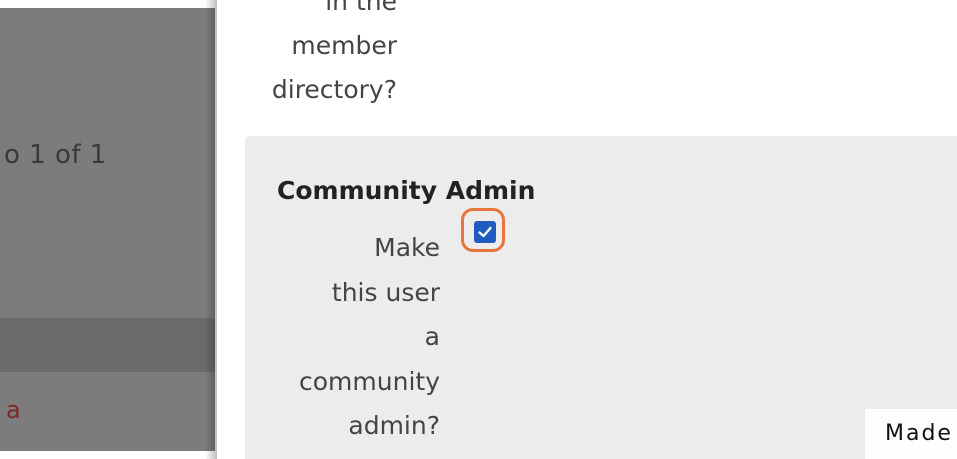  Describe the element at coordinates (107, 345) in the screenshot. I see `background-table-header` at that location.